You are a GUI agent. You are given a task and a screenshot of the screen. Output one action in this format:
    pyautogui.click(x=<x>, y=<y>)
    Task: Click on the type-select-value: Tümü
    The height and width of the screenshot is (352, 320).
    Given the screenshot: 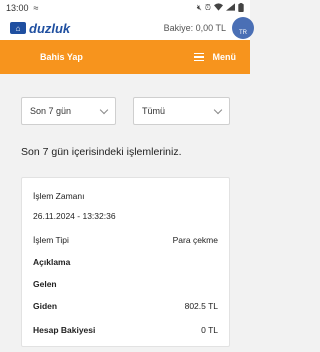 What is the action you would take?
    pyautogui.click(x=154, y=111)
    